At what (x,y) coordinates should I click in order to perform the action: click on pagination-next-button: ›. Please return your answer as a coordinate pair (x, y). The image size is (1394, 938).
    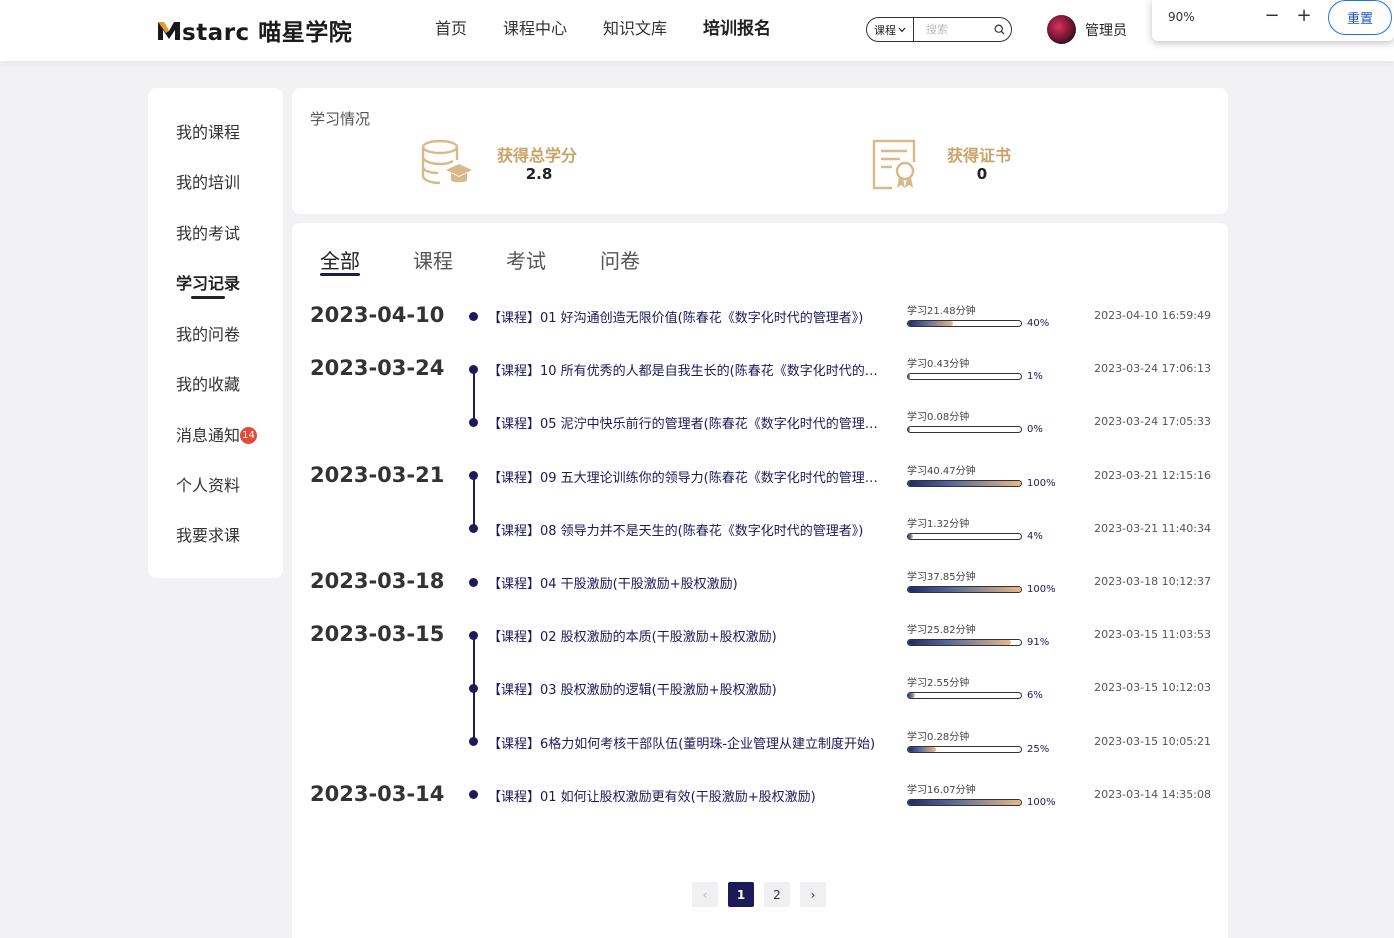
    Looking at the image, I should click on (813, 894).